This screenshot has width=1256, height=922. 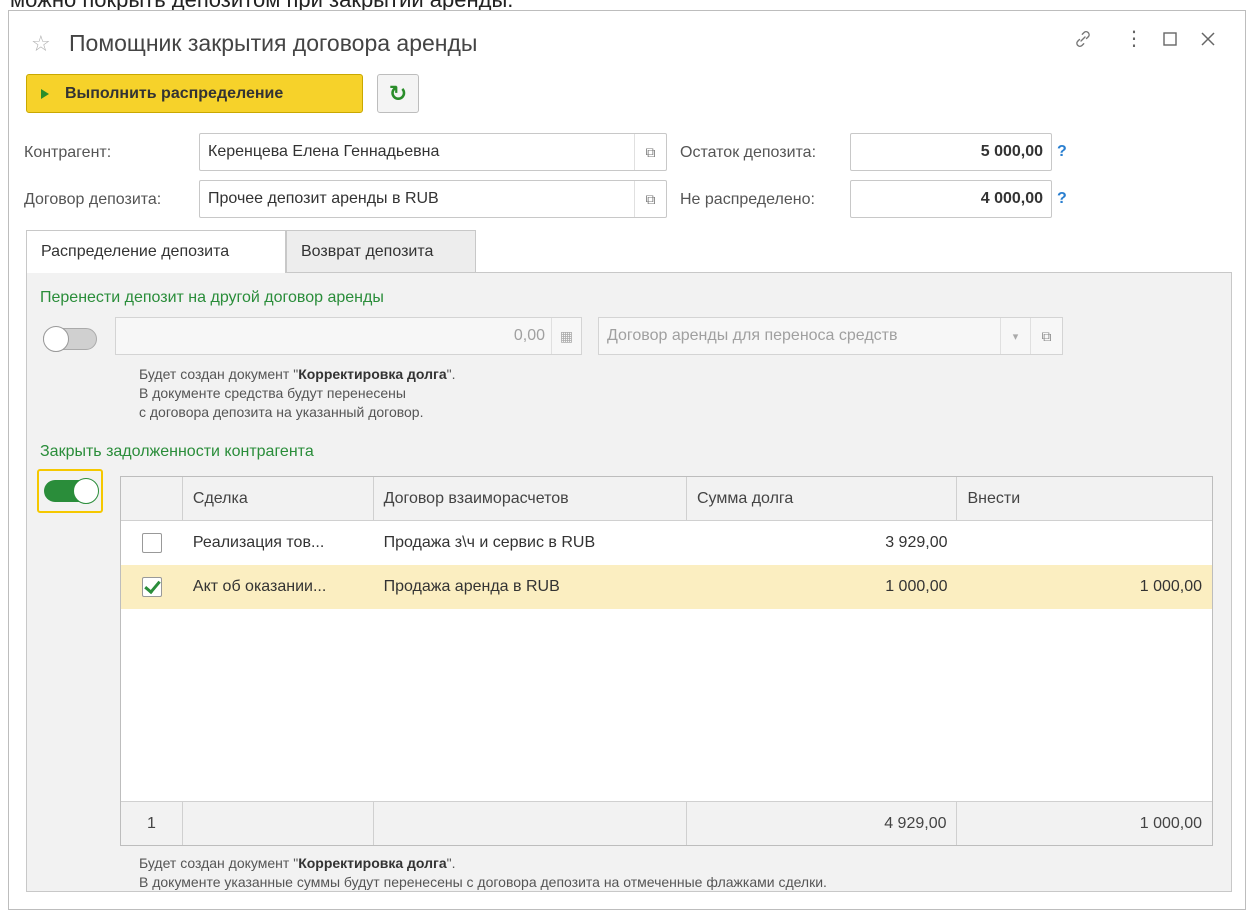 I want to click on chevron-down-icon: ▾, so click(x=1015, y=336).